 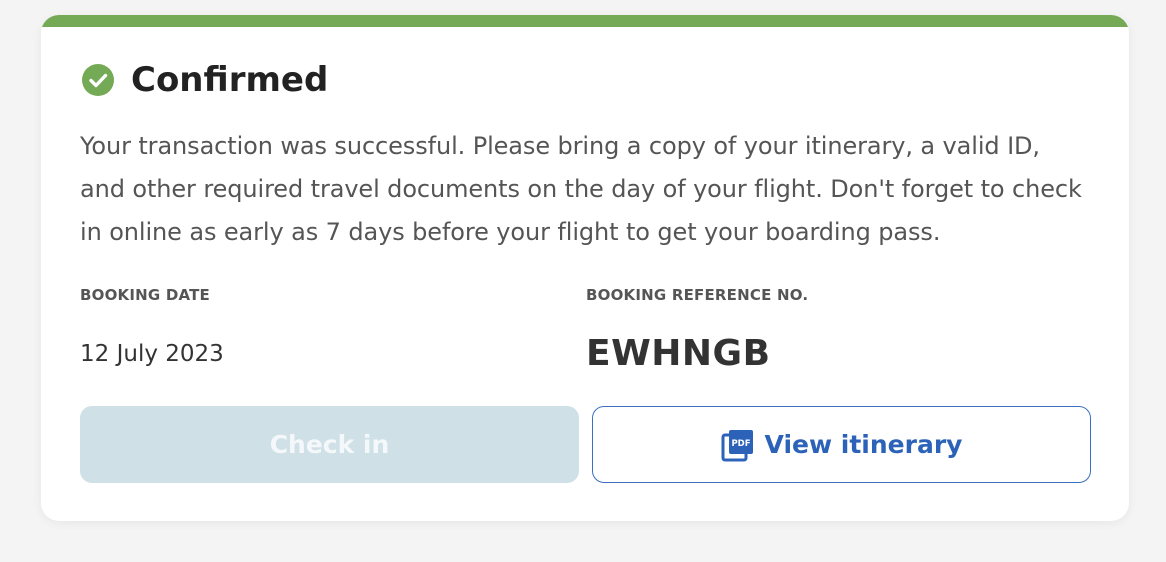 I want to click on booking-reference-value: EWHNGB, so click(x=678, y=353).